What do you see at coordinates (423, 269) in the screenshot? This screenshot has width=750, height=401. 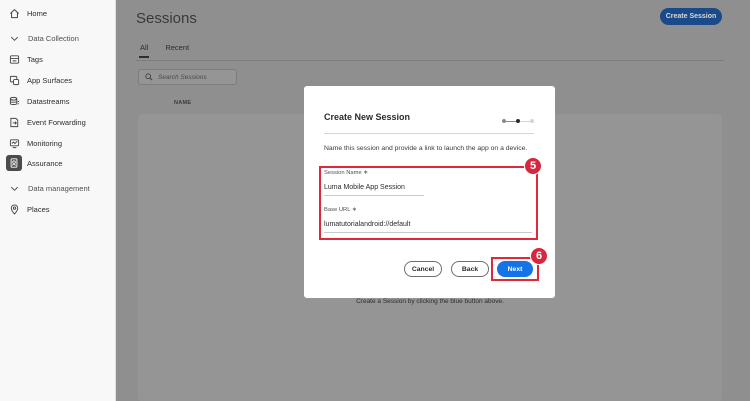 I see `cancel-button: Cancel` at bounding box center [423, 269].